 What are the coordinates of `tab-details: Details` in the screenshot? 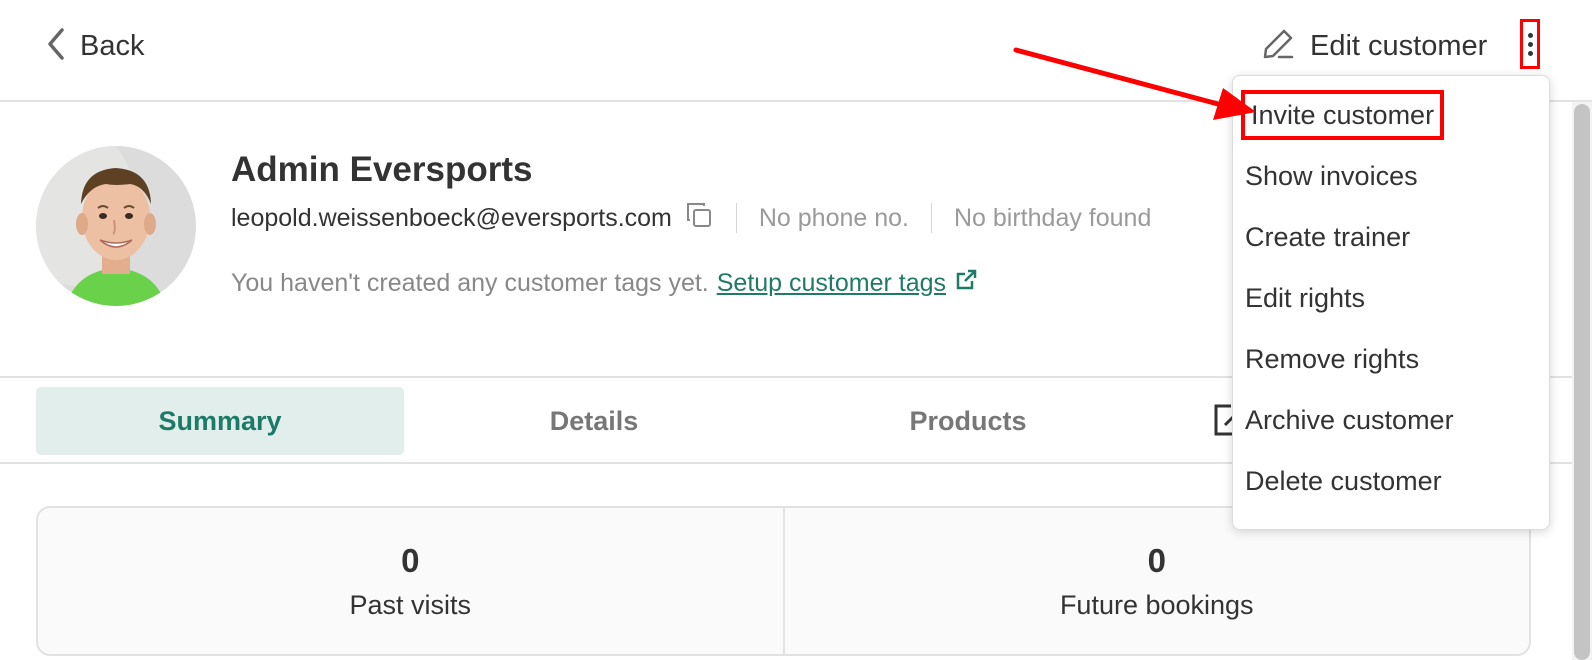 It's located at (594, 421).